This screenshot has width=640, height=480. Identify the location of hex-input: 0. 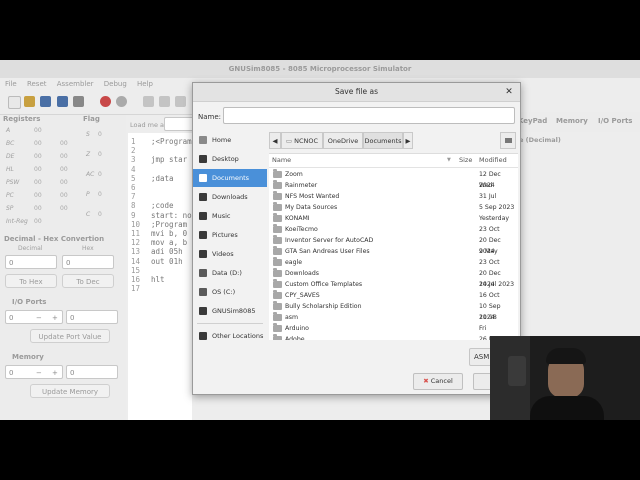
(88, 262).